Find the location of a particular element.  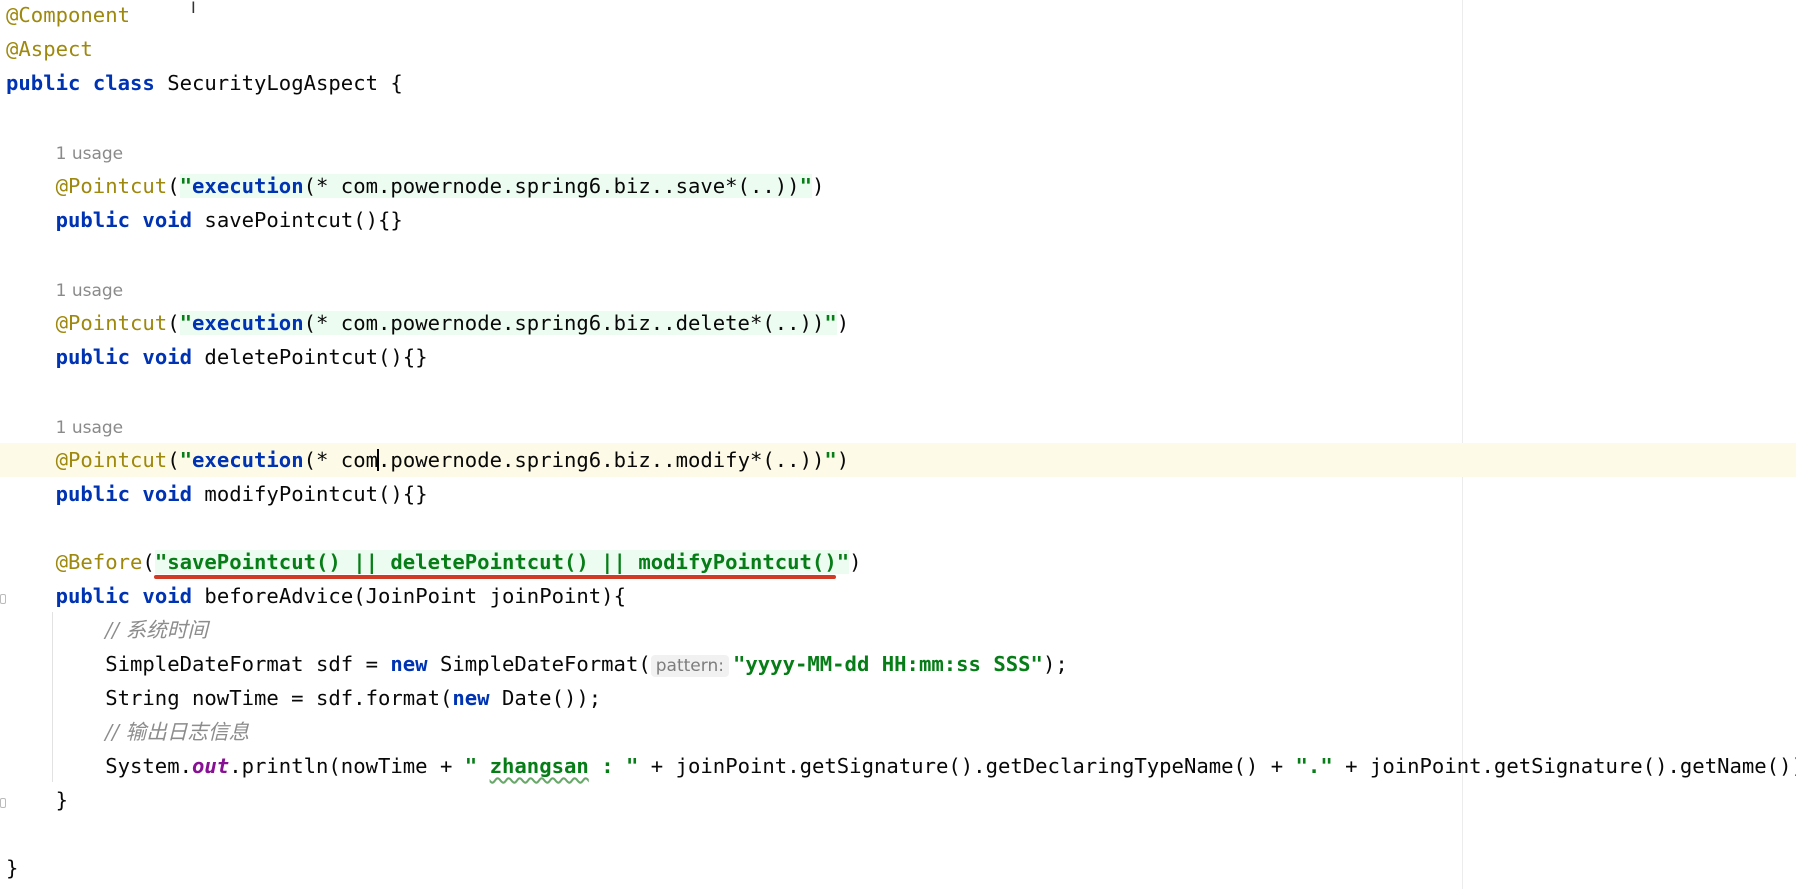

annotation: @Aspect is located at coordinates (49, 49).